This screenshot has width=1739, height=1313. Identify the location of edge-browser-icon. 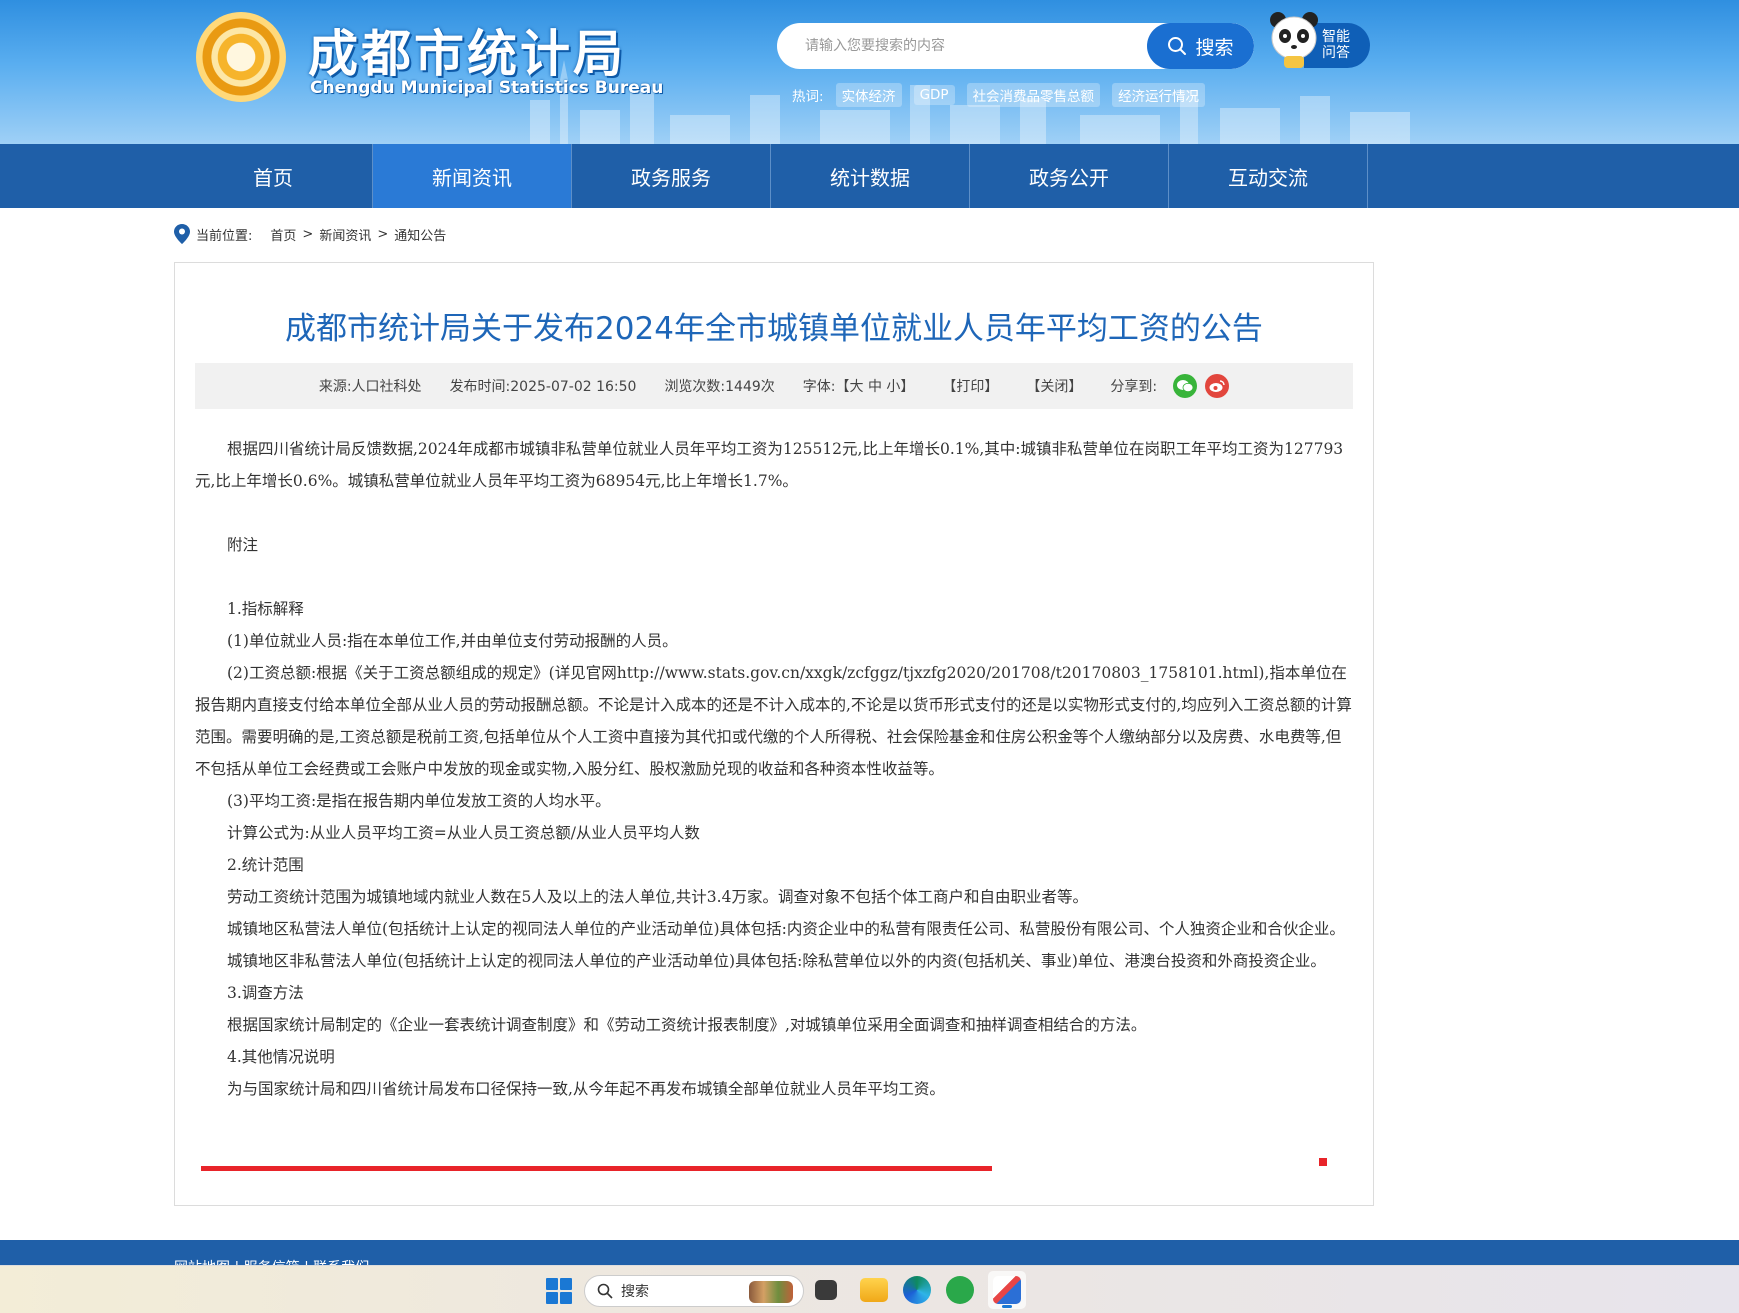
(917, 1290).